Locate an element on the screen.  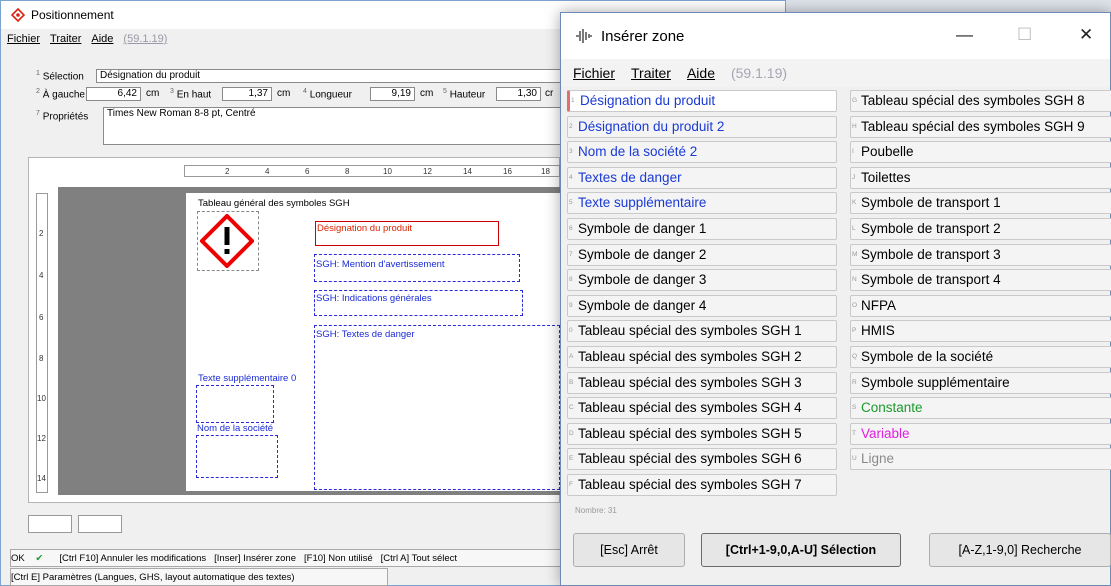
zone-list-item: M Symbole de transport 3 is located at coordinates (980, 254).